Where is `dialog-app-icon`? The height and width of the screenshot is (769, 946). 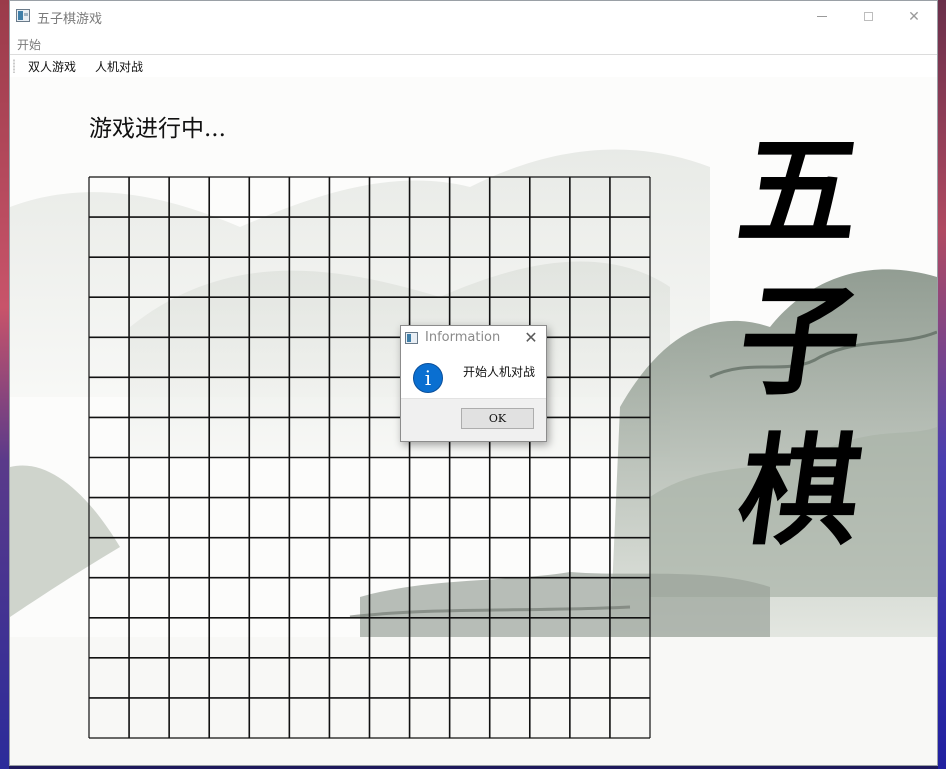
dialog-app-icon is located at coordinates (411, 338).